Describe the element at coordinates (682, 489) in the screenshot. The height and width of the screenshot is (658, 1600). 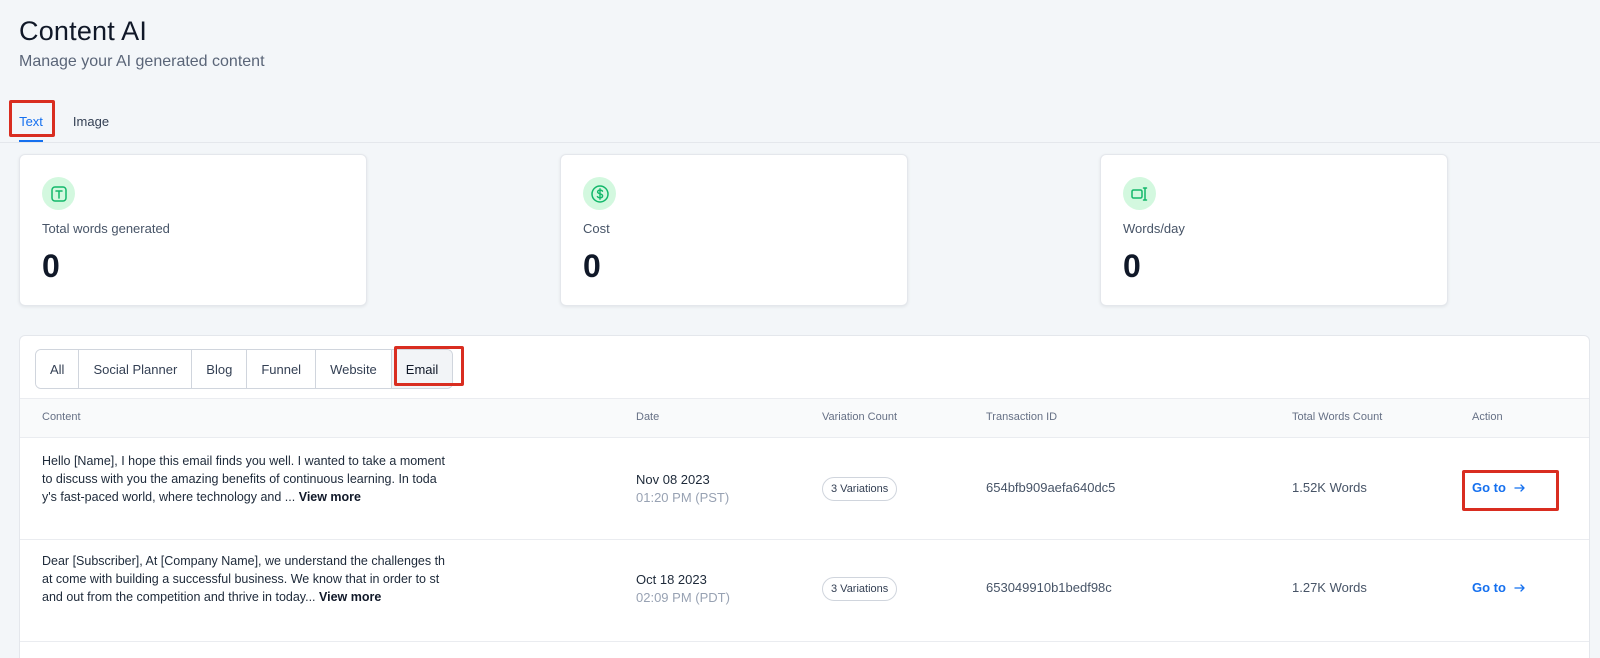
I see `date-cell: Nov 08 2023 01:20 PM (PST)` at that location.